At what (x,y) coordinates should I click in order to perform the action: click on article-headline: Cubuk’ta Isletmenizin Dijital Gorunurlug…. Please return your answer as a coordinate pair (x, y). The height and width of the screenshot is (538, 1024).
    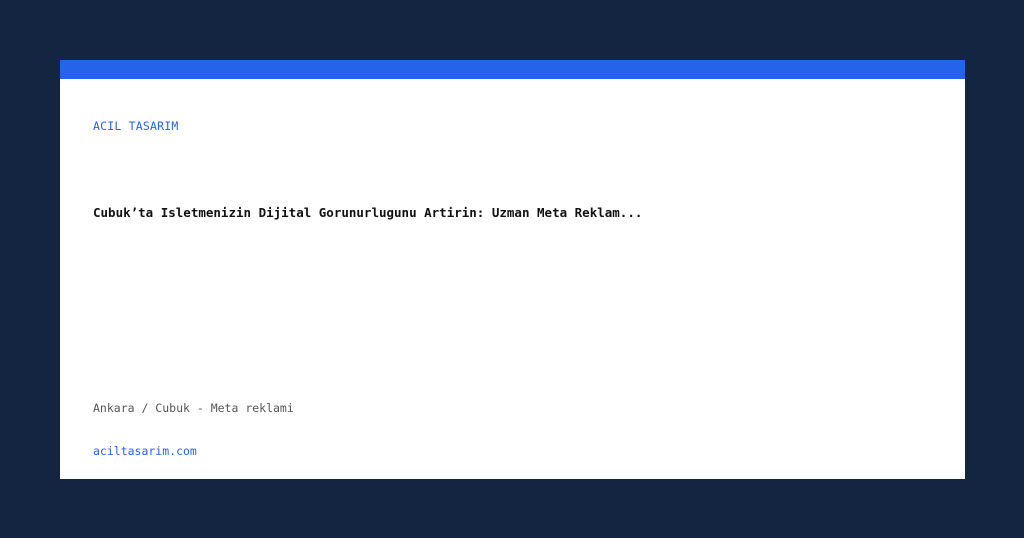
    Looking at the image, I should click on (367, 212).